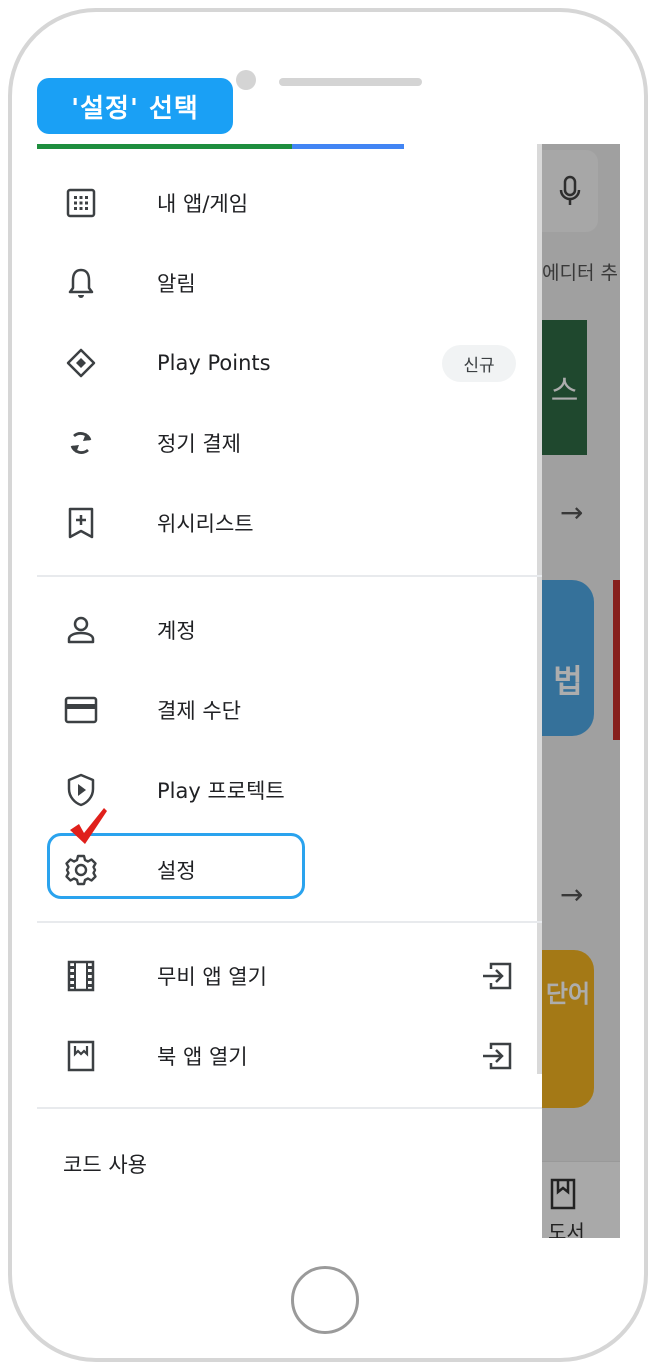 The height and width of the screenshot is (1370, 656). I want to click on top-color-bar-green, so click(164, 146).